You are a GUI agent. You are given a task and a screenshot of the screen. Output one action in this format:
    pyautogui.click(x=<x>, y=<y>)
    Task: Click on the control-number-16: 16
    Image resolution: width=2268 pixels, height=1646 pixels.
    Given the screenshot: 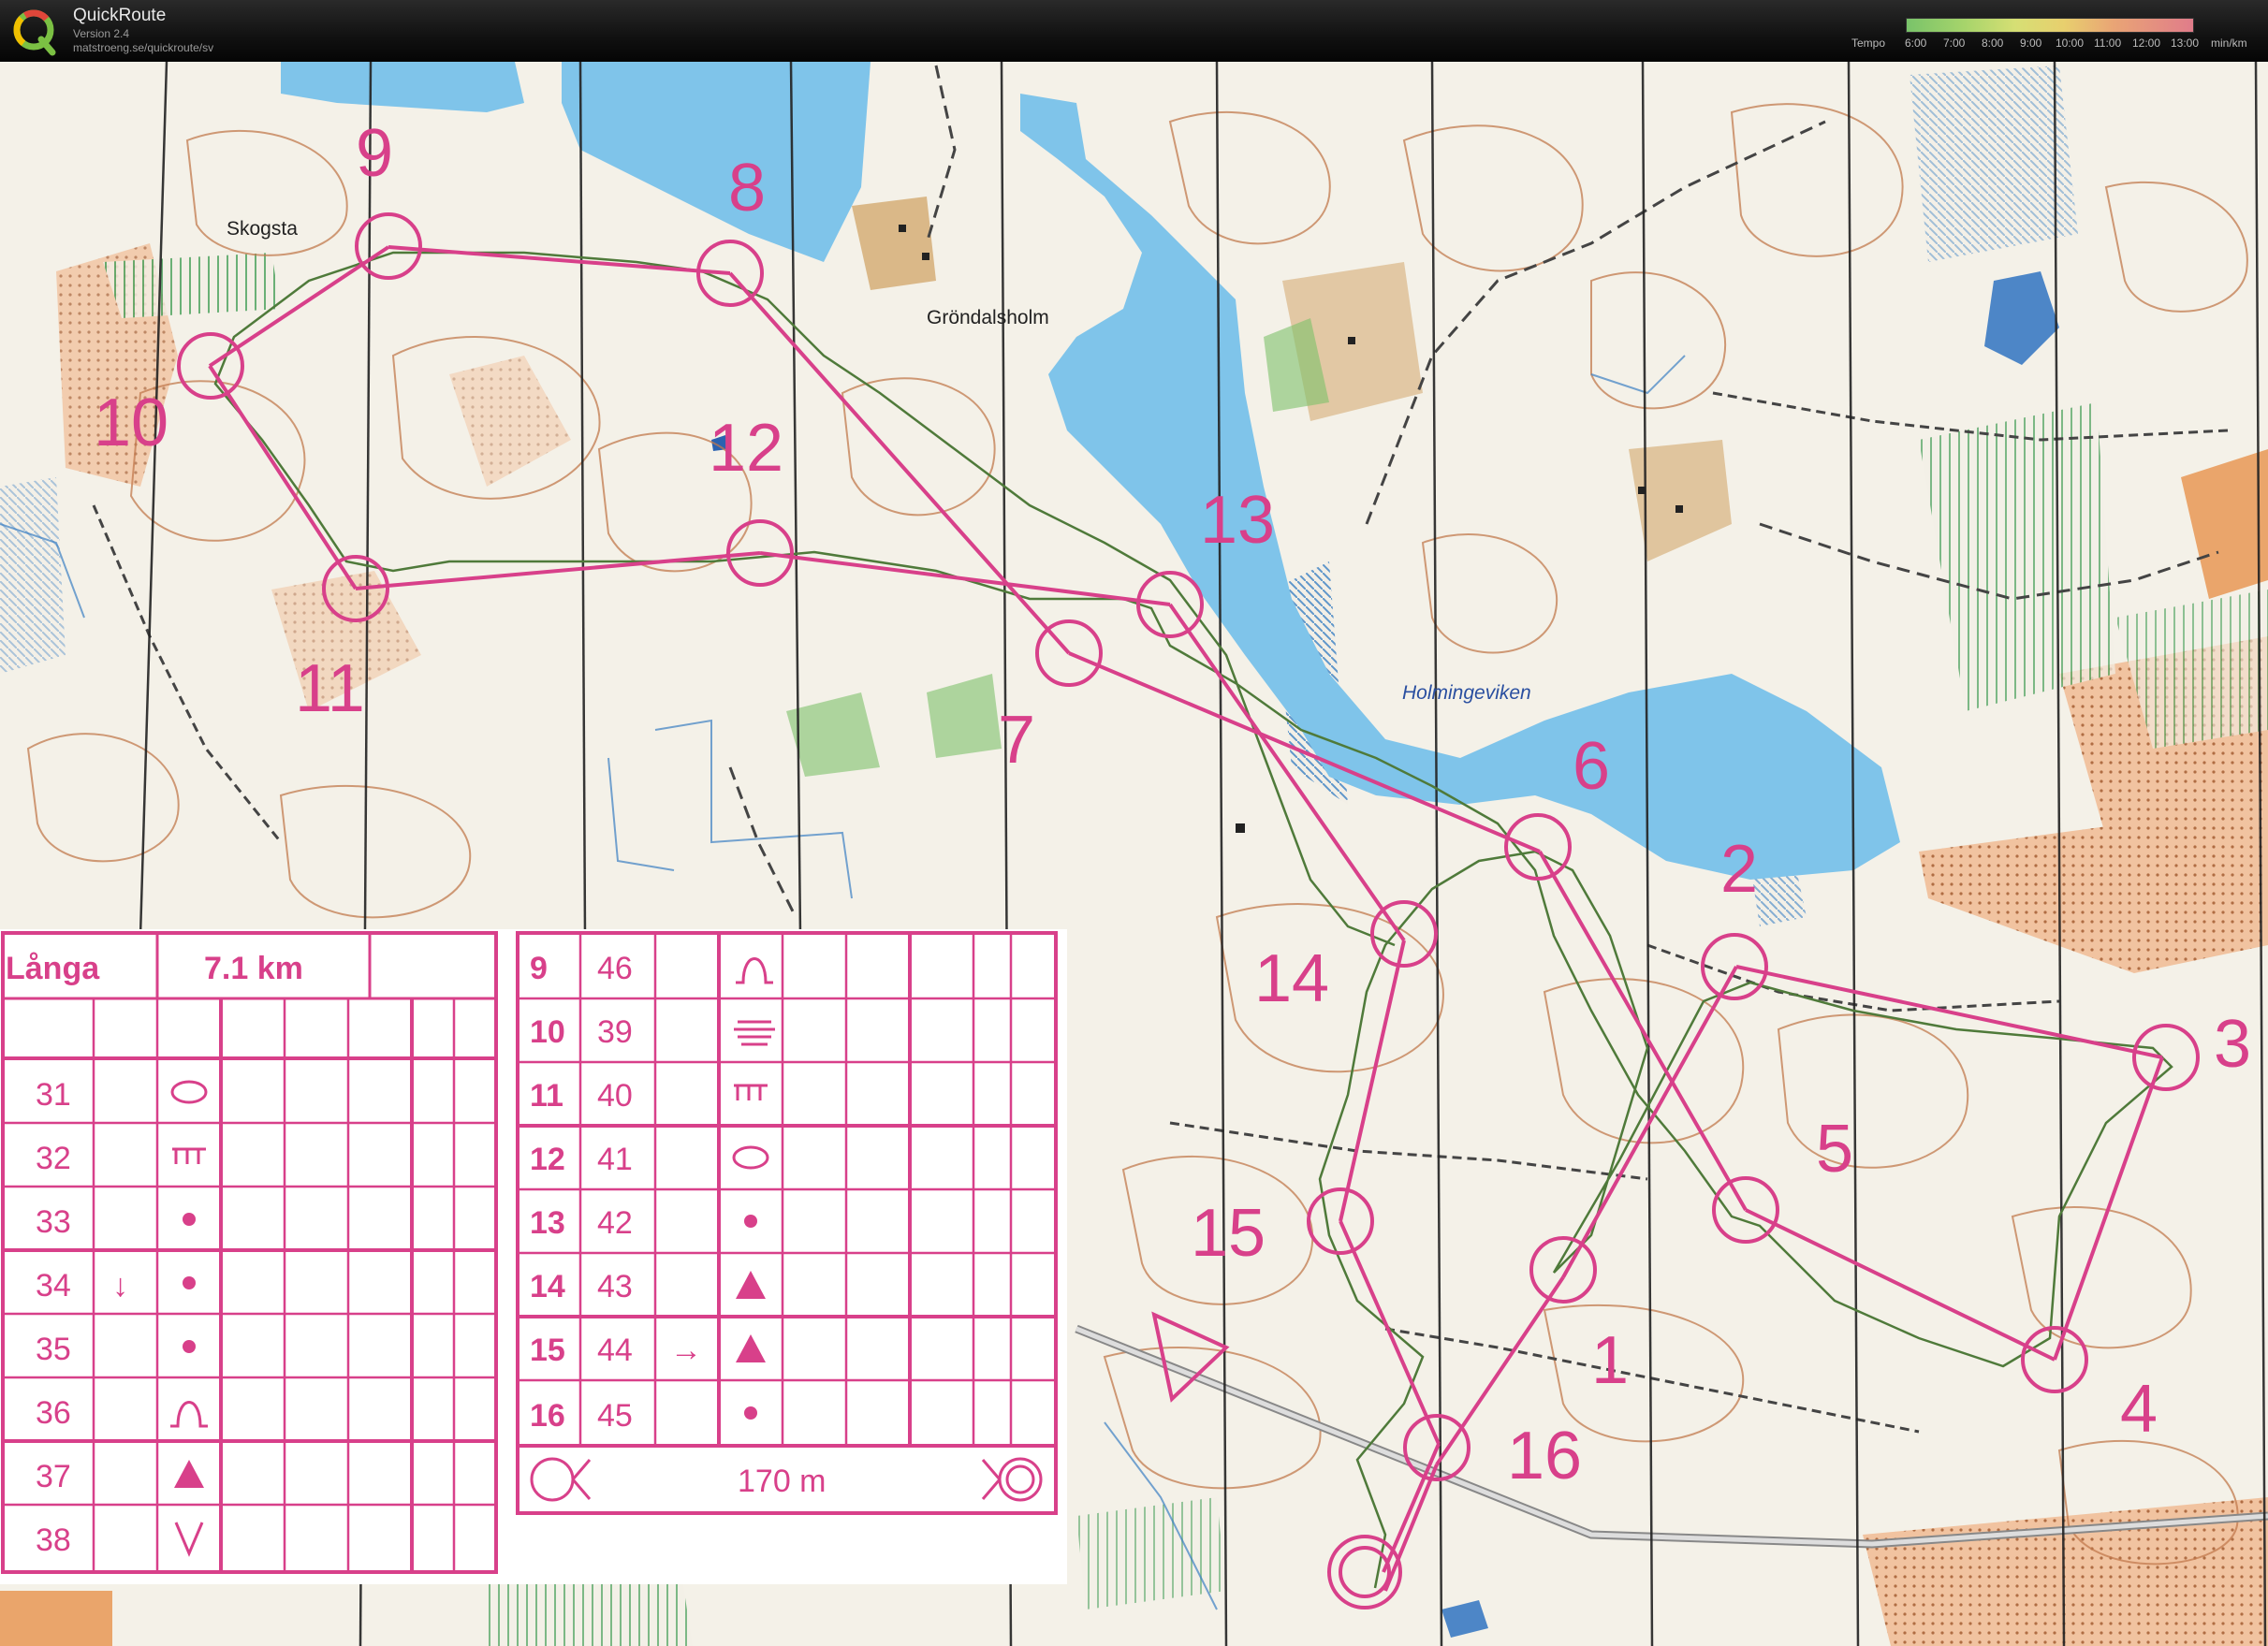 What is the action you would take?
    pyautogui.click(x=1544, y=1456)
    